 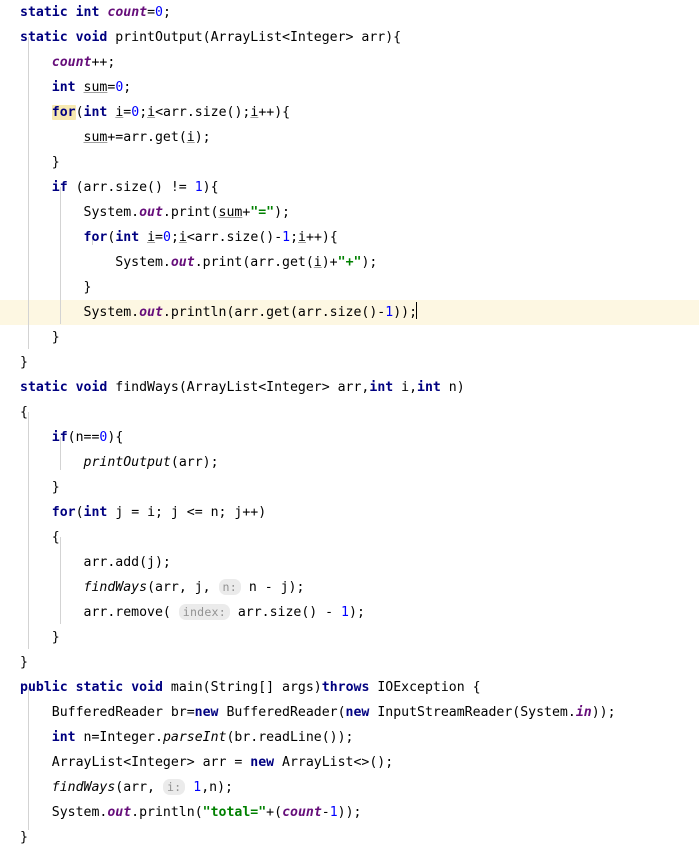 I want to click on code-line: for(int i=0;i<arr.size();i++){, so click(x=359, y=112).